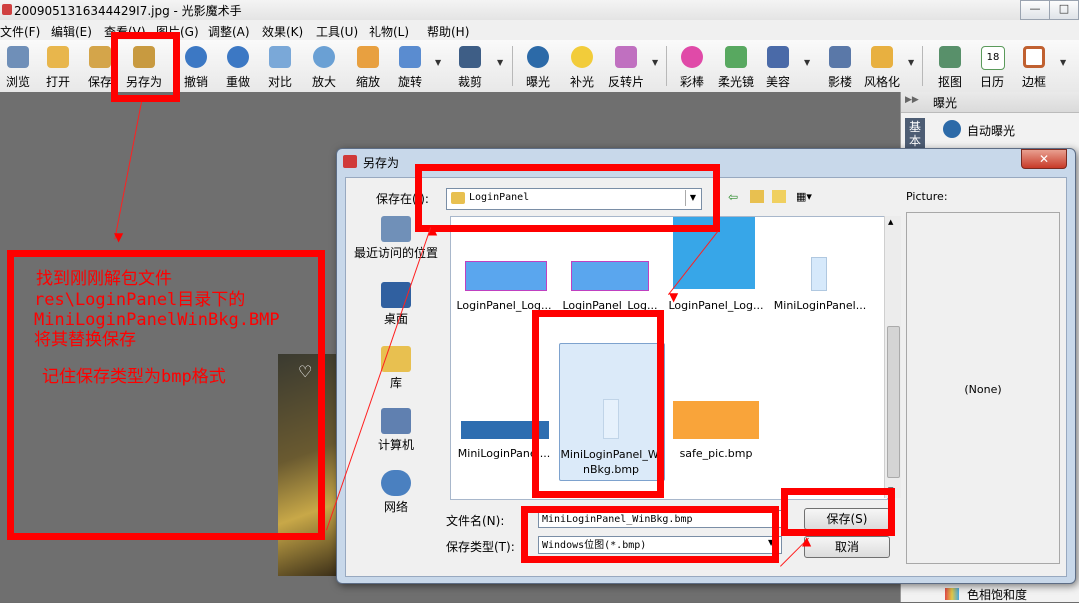 This screenshot has width=1079, height=603. I want to click on highlight-filename, so click(650, 534).